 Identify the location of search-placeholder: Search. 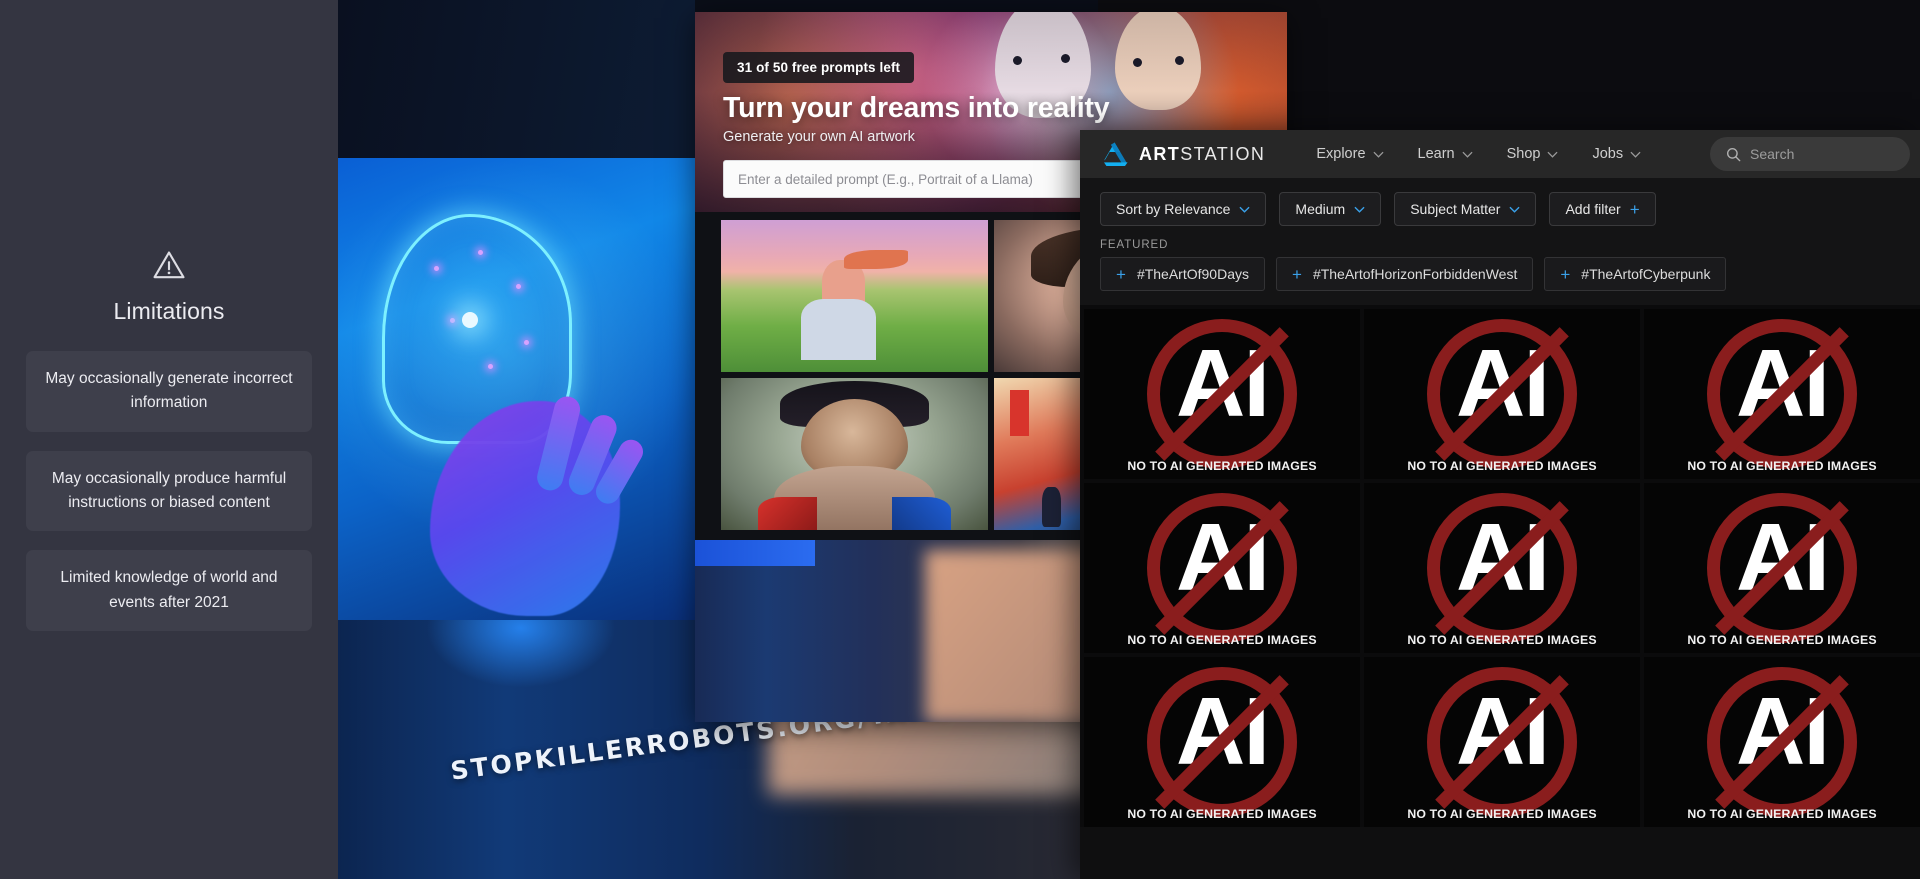
(1772, 154).